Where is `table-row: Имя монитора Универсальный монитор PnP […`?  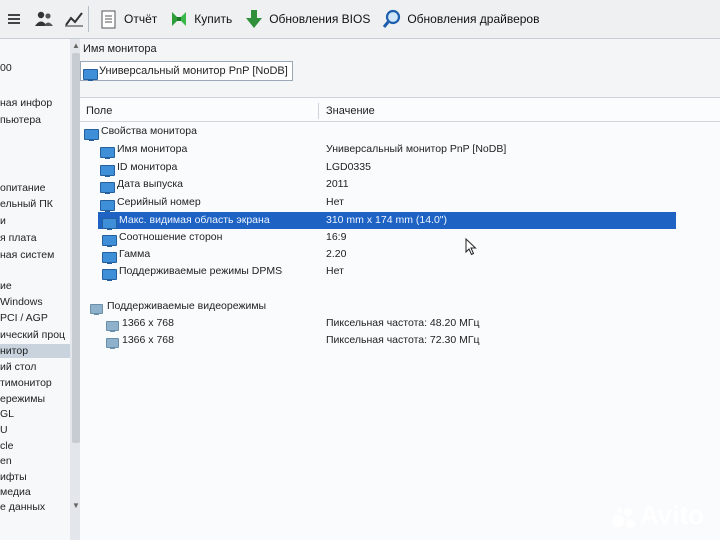
table-row: Имя монитора Универсальный монитор PnP [… is located at coordinates (400, 150).